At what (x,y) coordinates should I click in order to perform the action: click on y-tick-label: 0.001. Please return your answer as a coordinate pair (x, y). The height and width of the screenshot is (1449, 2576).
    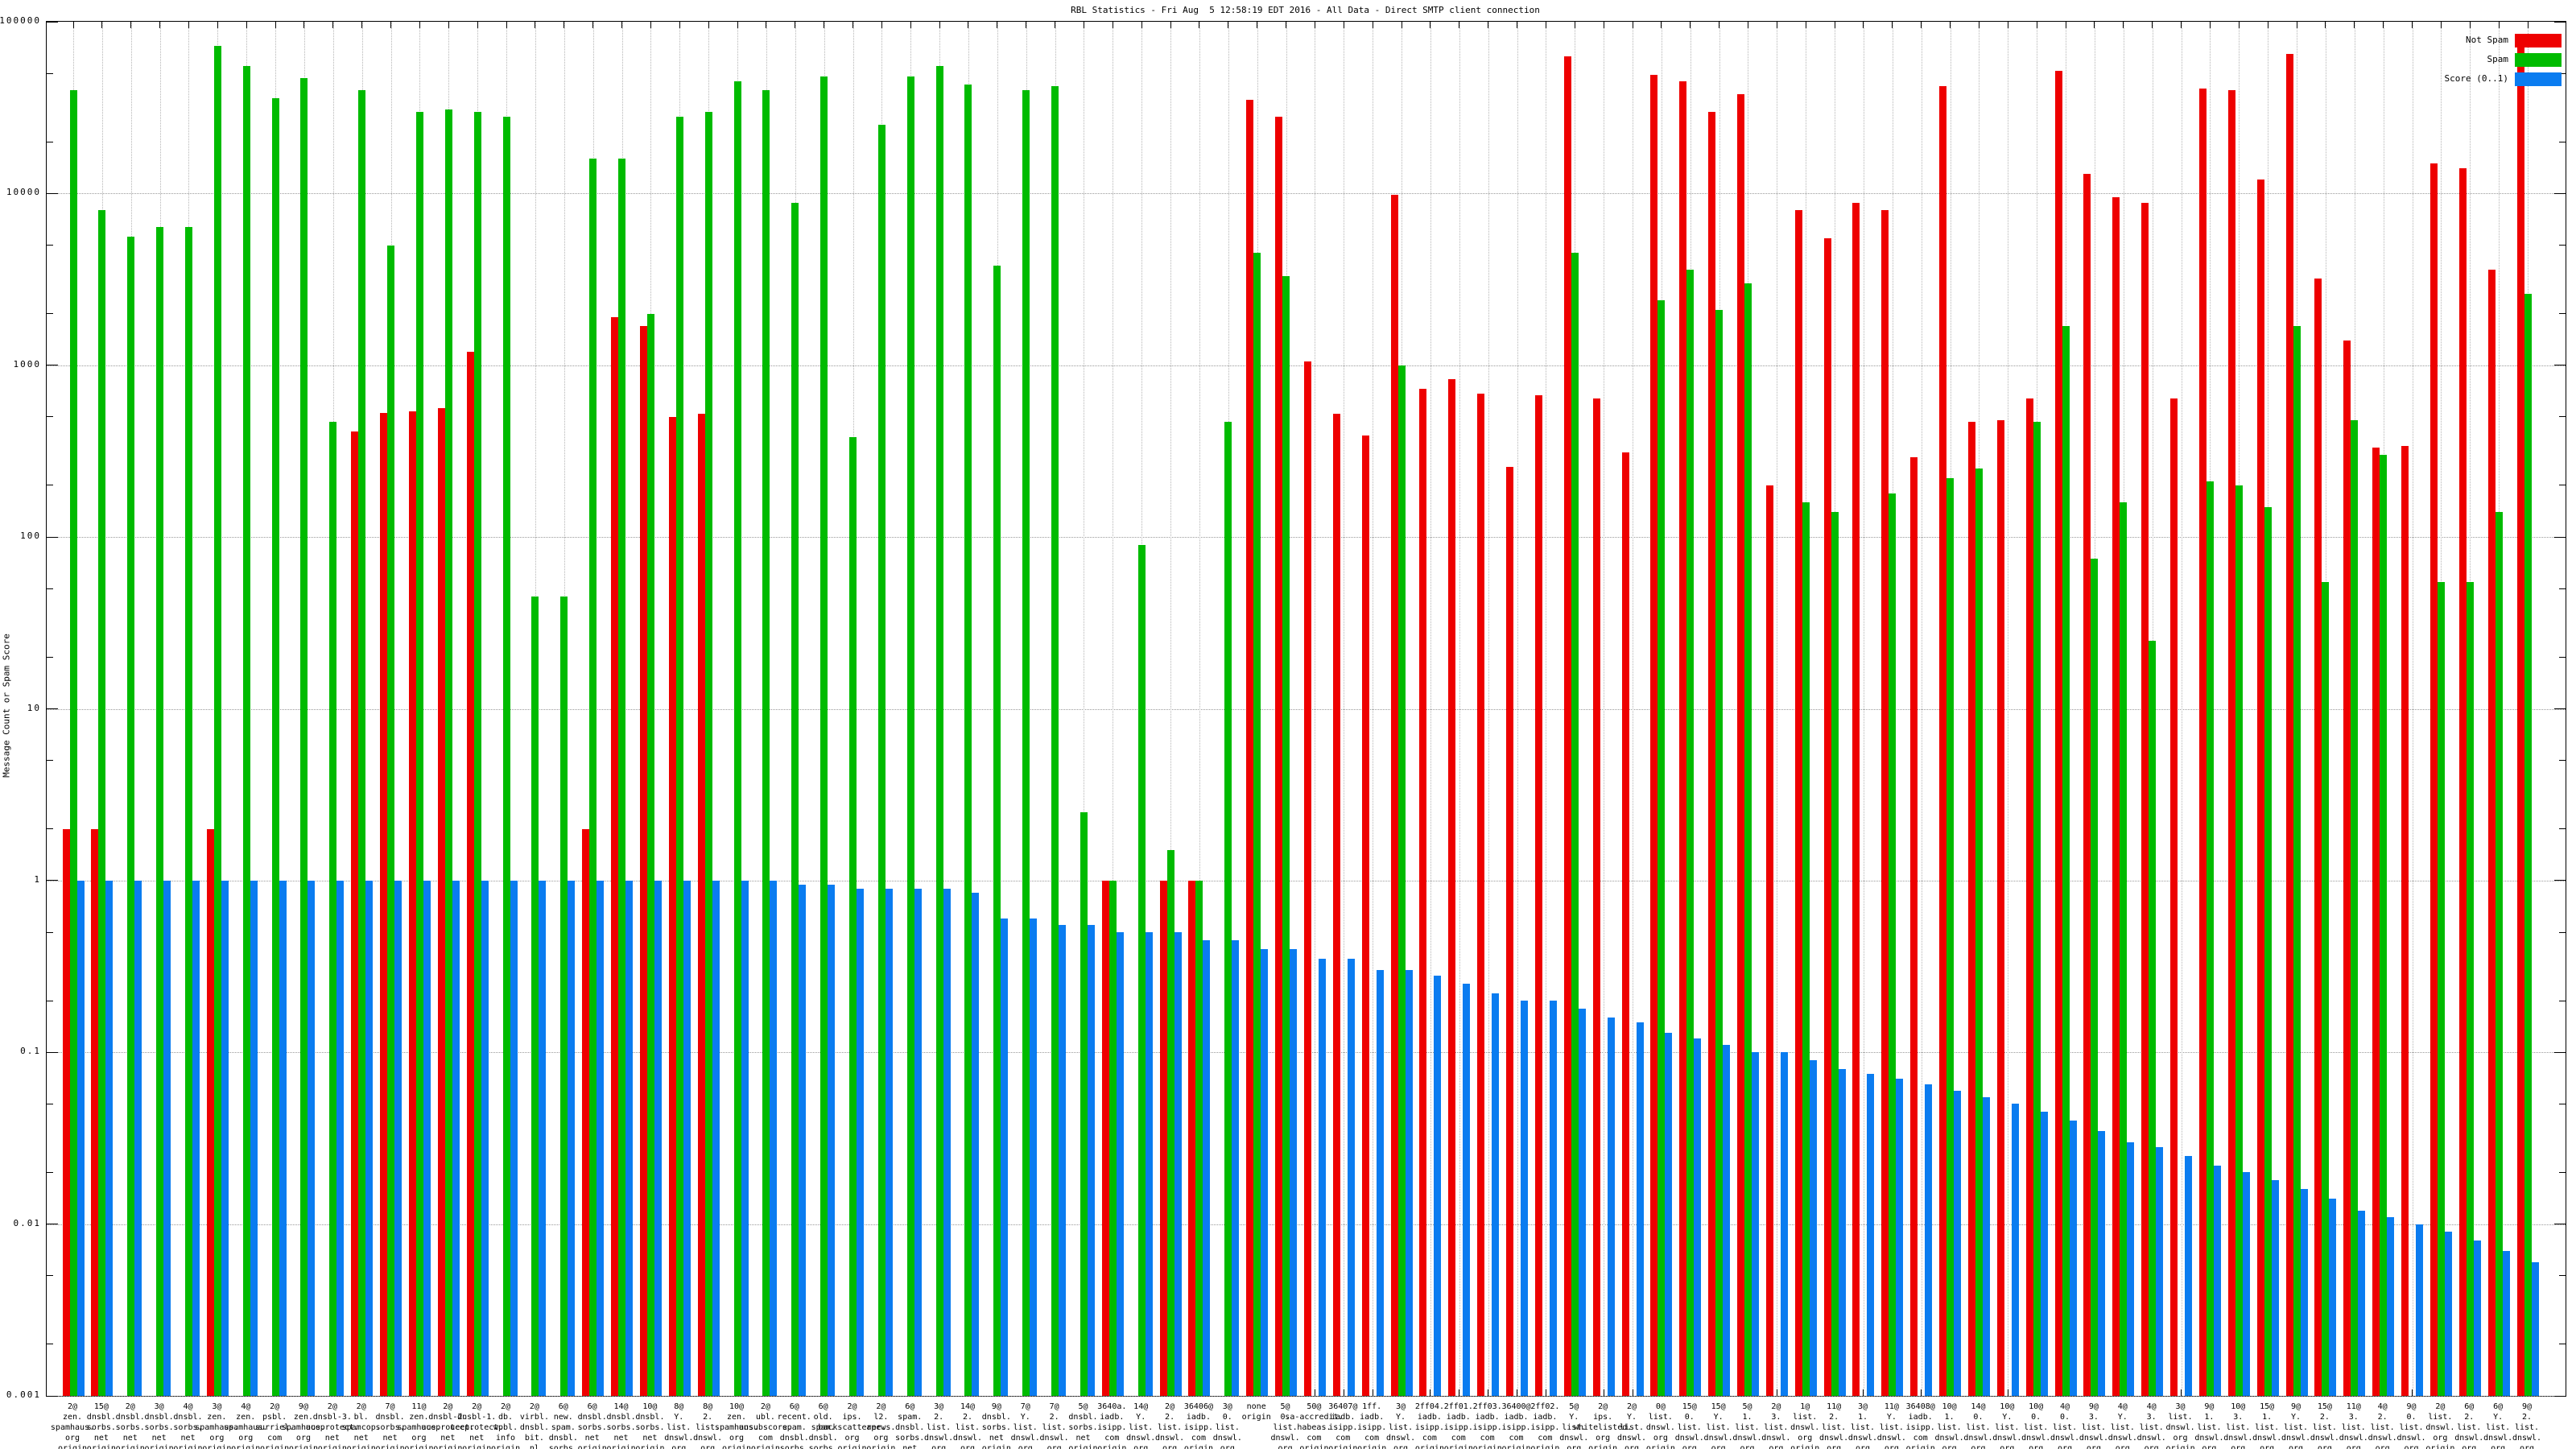
    Looking at the image, I should click on (23, 1394).